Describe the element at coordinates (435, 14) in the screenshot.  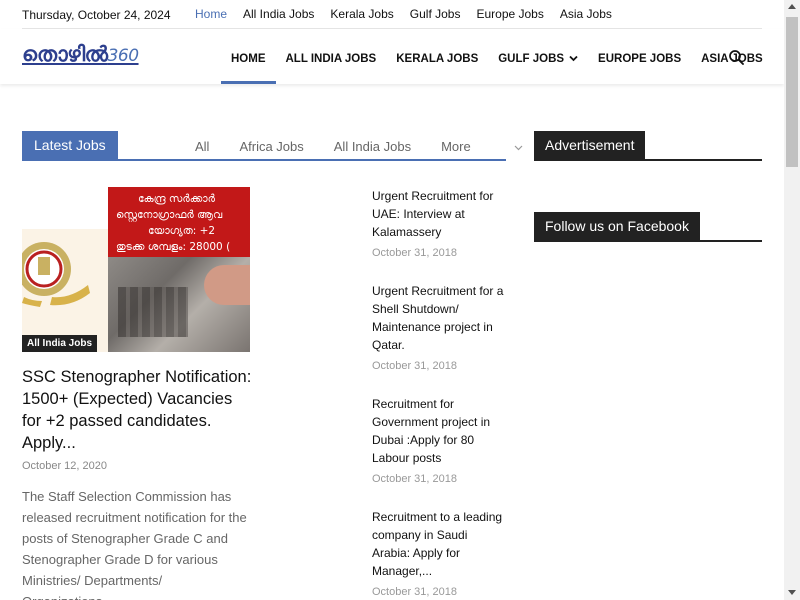
I see `top-link-gulf-jobs: Gulf Jobs` at that location.